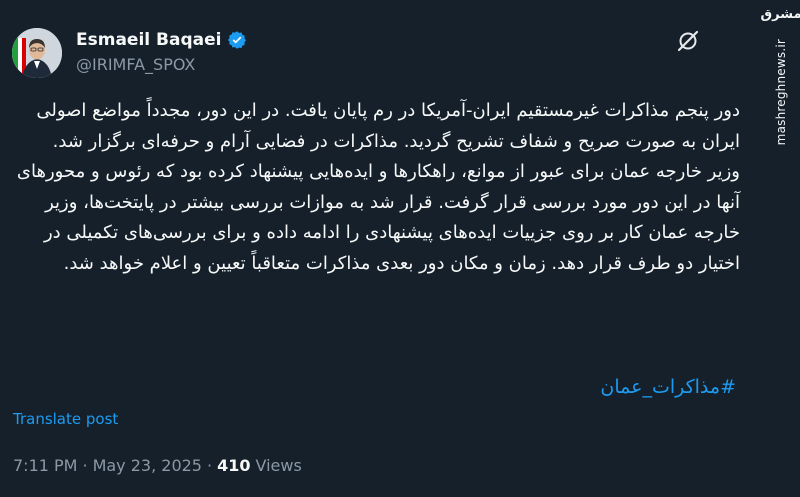 This screenshot has height=497, width=800. Describe the element at coordinates (237, 40) in the screenshot. I see `verified-badge-icon` at that location.